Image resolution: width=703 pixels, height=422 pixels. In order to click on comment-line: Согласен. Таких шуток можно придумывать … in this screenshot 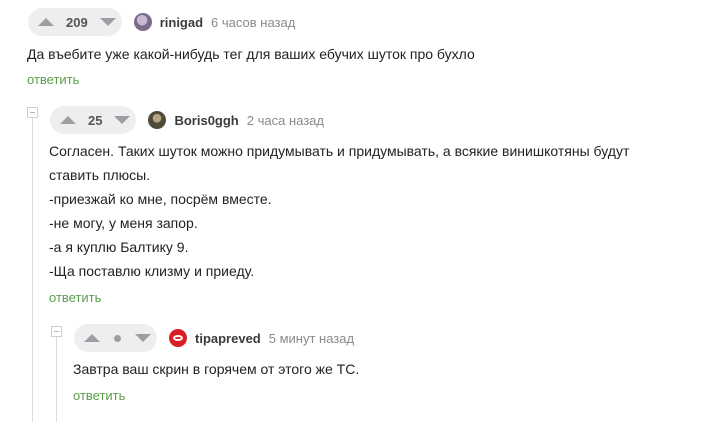, I will do `click(339, 151)`.